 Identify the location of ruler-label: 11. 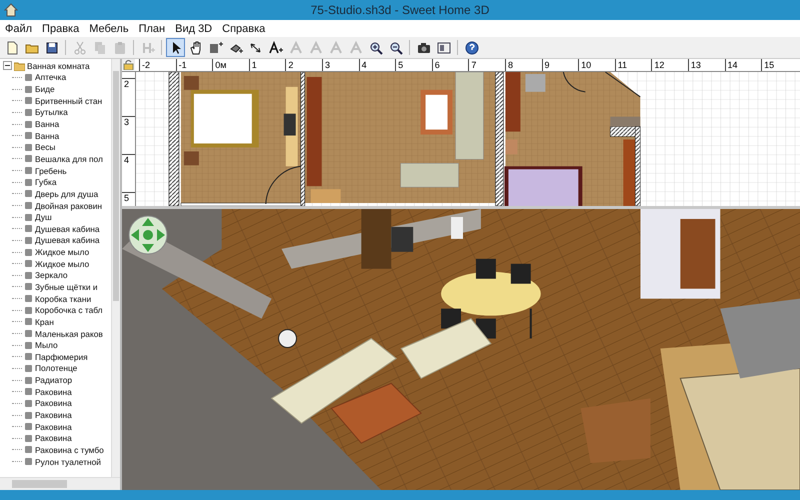
(633, 65).